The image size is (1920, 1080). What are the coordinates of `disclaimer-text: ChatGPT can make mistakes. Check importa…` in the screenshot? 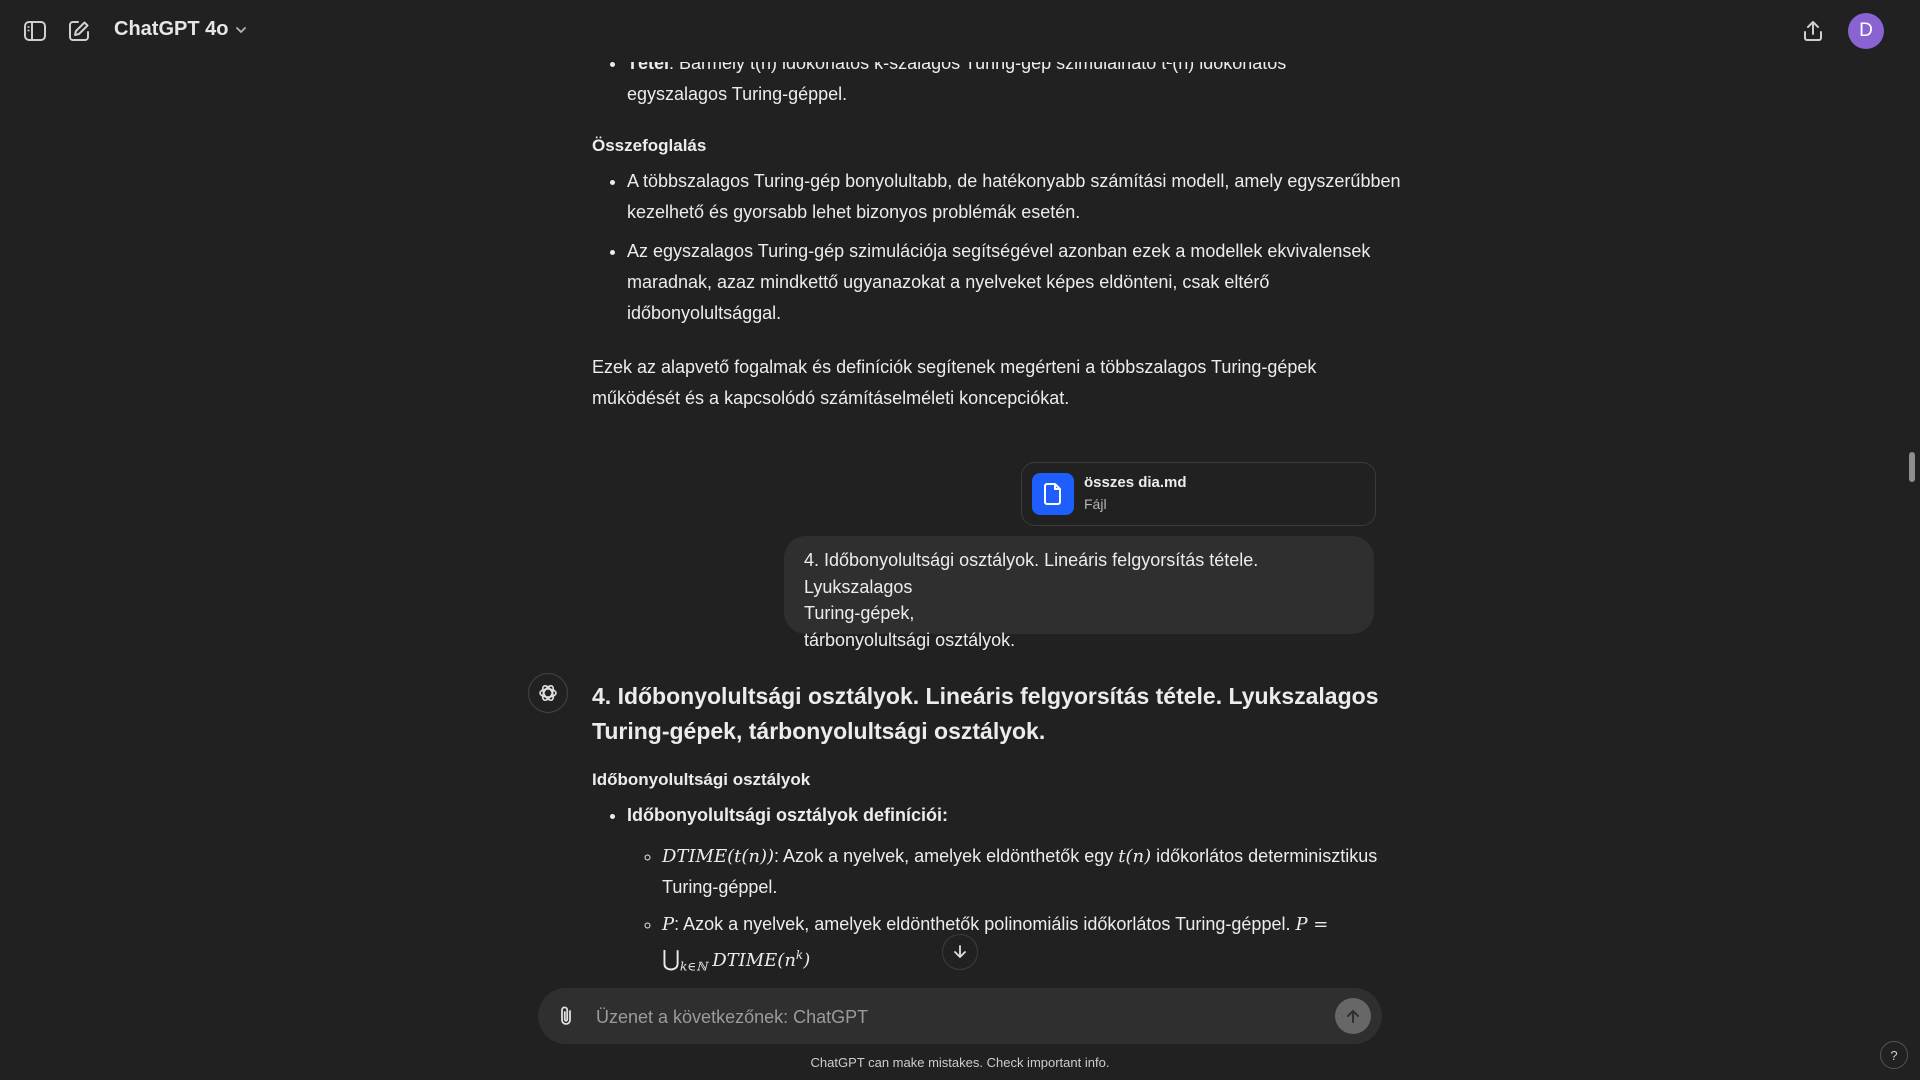 It's located at (960, 1062).